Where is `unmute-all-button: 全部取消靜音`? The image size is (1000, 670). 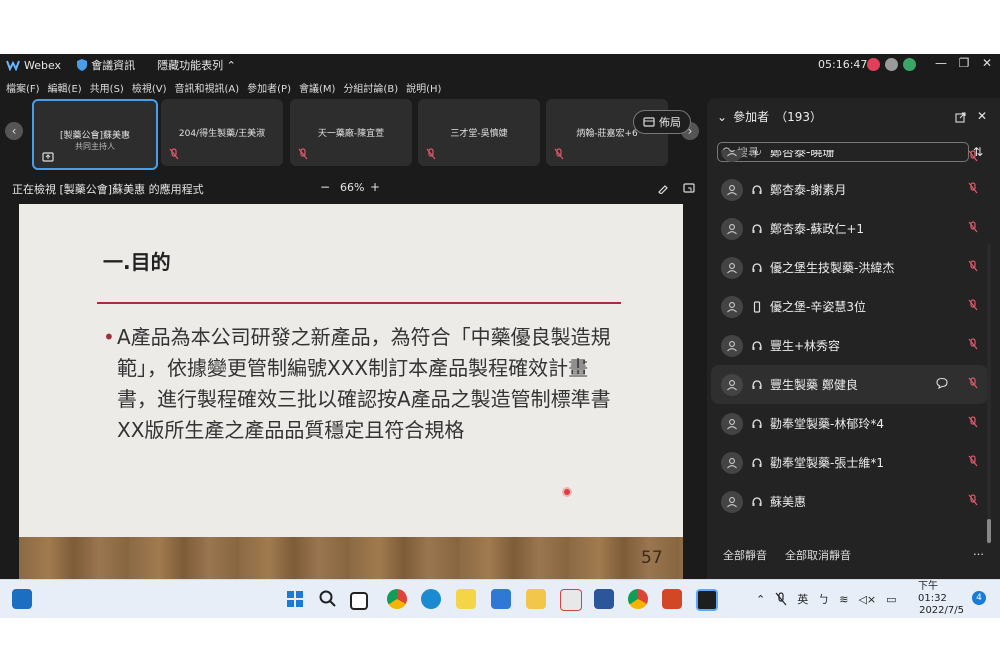
unmute-all-button: 全部取消靜音 is located at coordinates (818, 555).